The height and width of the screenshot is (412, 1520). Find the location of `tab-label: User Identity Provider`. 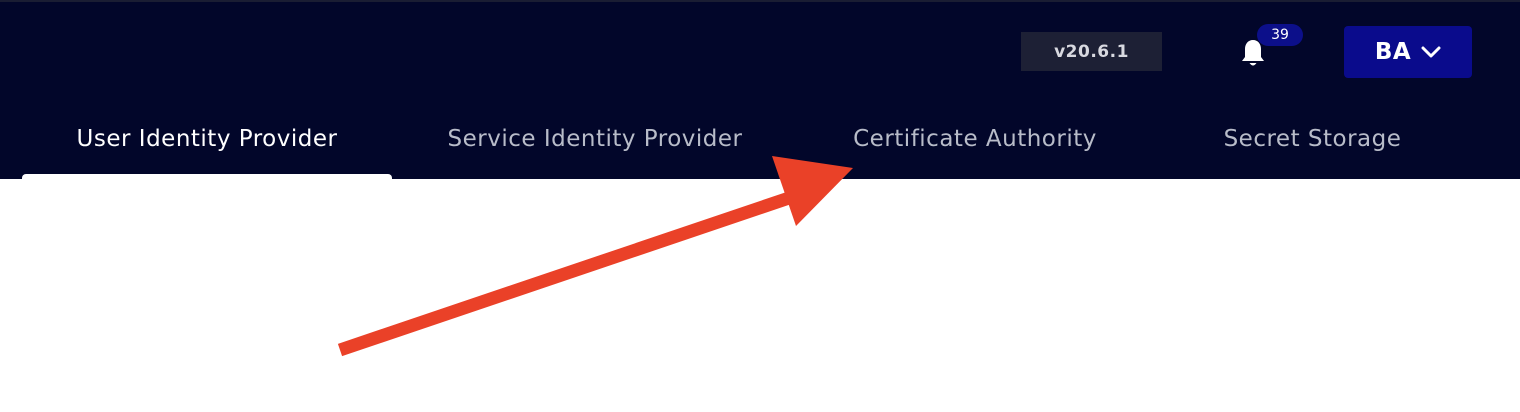

tab-label: User Identity Provider is located at coordinates (207, 139).